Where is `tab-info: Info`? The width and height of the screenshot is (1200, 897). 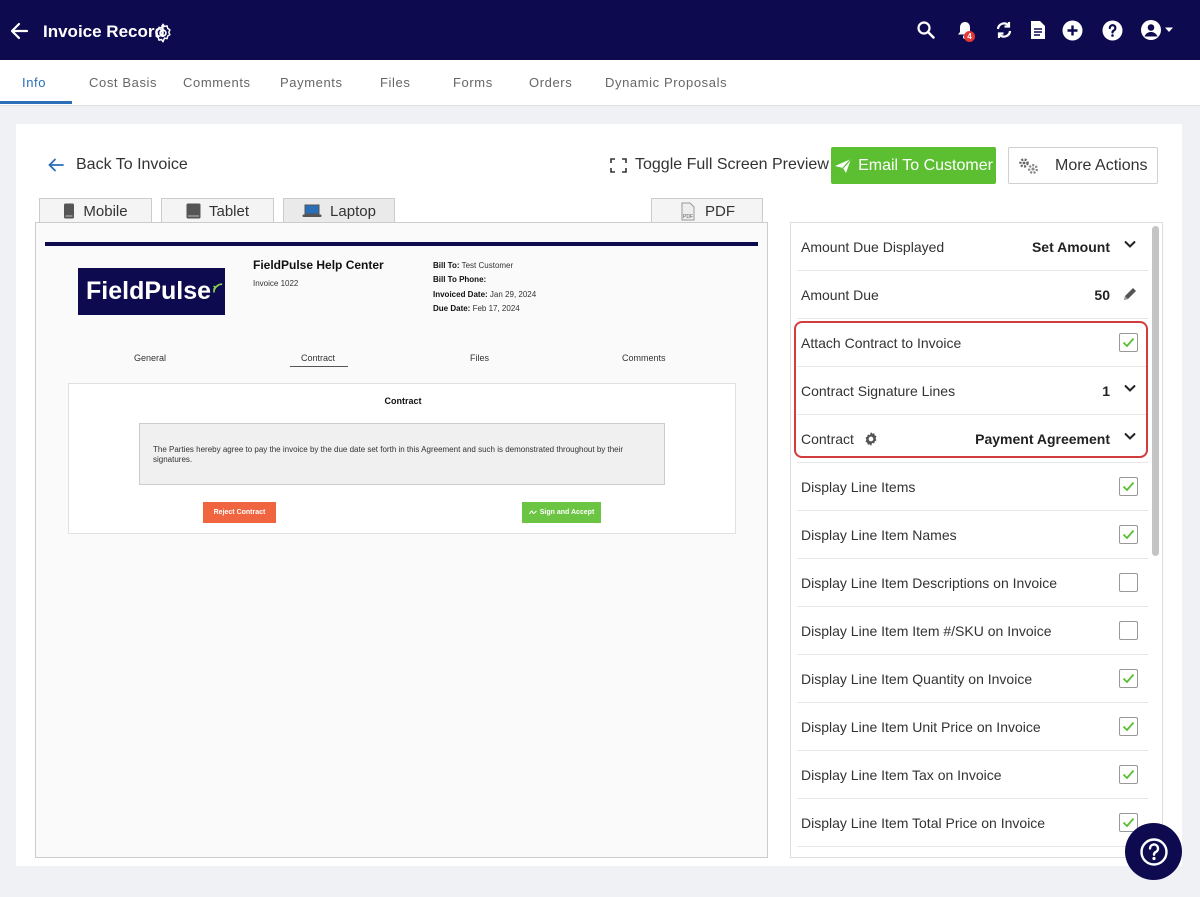 tab-info: Info is located at coordinates (34, 82).